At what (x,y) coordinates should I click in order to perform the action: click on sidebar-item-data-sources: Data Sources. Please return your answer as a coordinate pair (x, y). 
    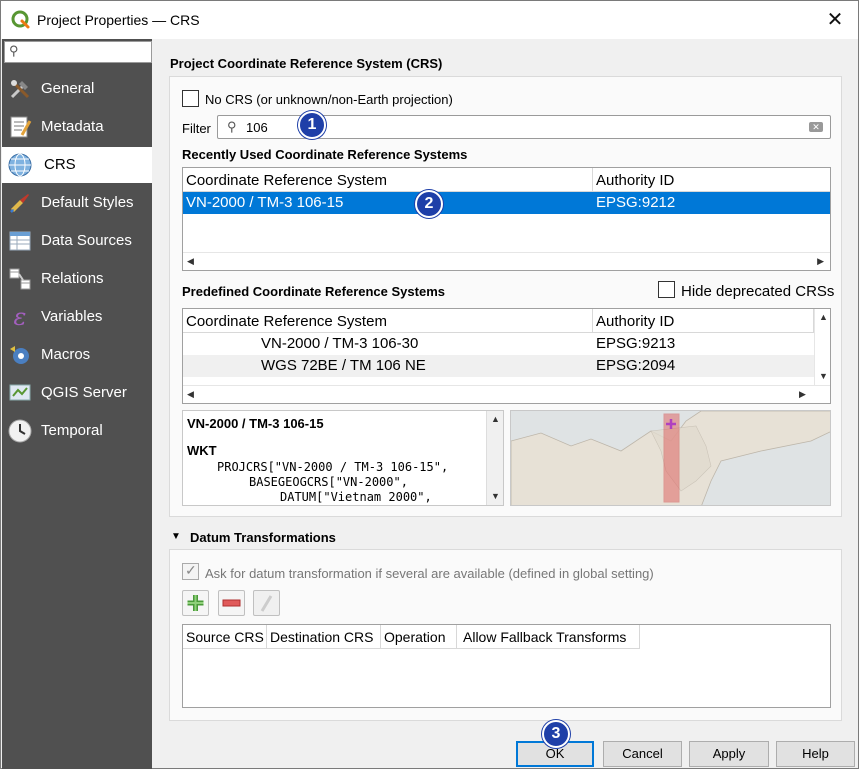
    Looking at the image, I should click on (77, 241).